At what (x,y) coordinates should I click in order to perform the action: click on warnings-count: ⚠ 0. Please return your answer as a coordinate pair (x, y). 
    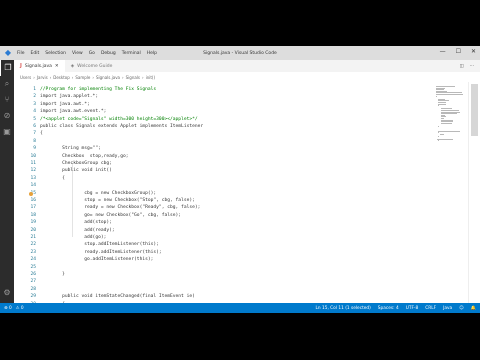
    Looking at the image, I should click on (20, 308).